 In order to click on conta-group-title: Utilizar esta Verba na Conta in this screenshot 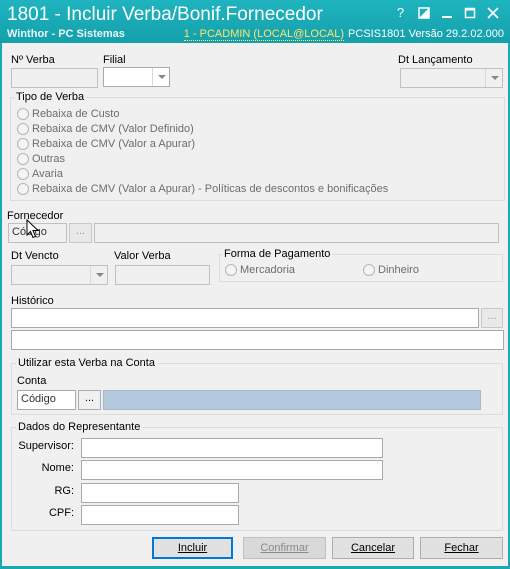, I will do `click(86, 363)`.